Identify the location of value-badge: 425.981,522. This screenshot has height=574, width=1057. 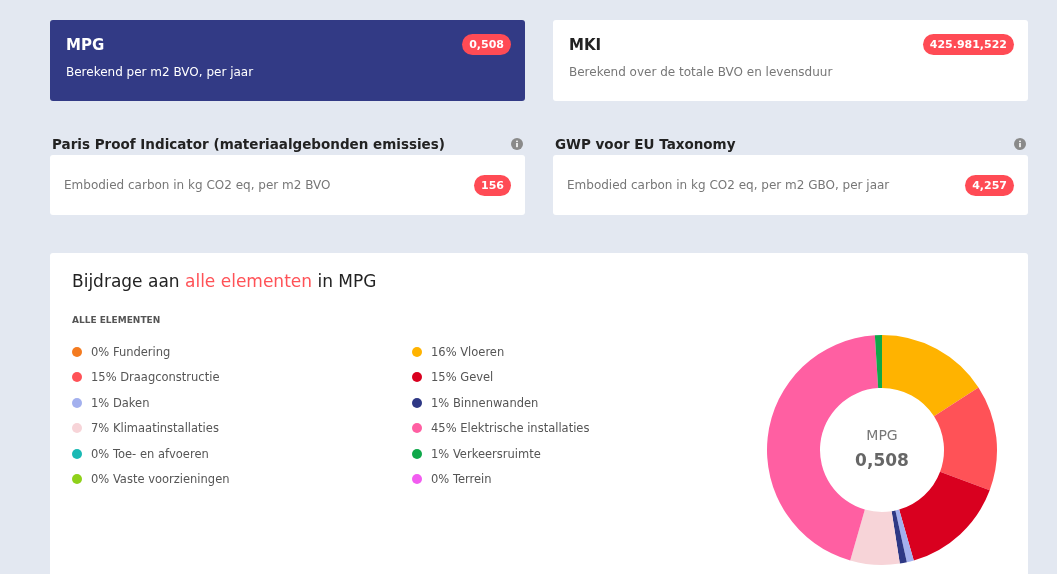
(968, 44).